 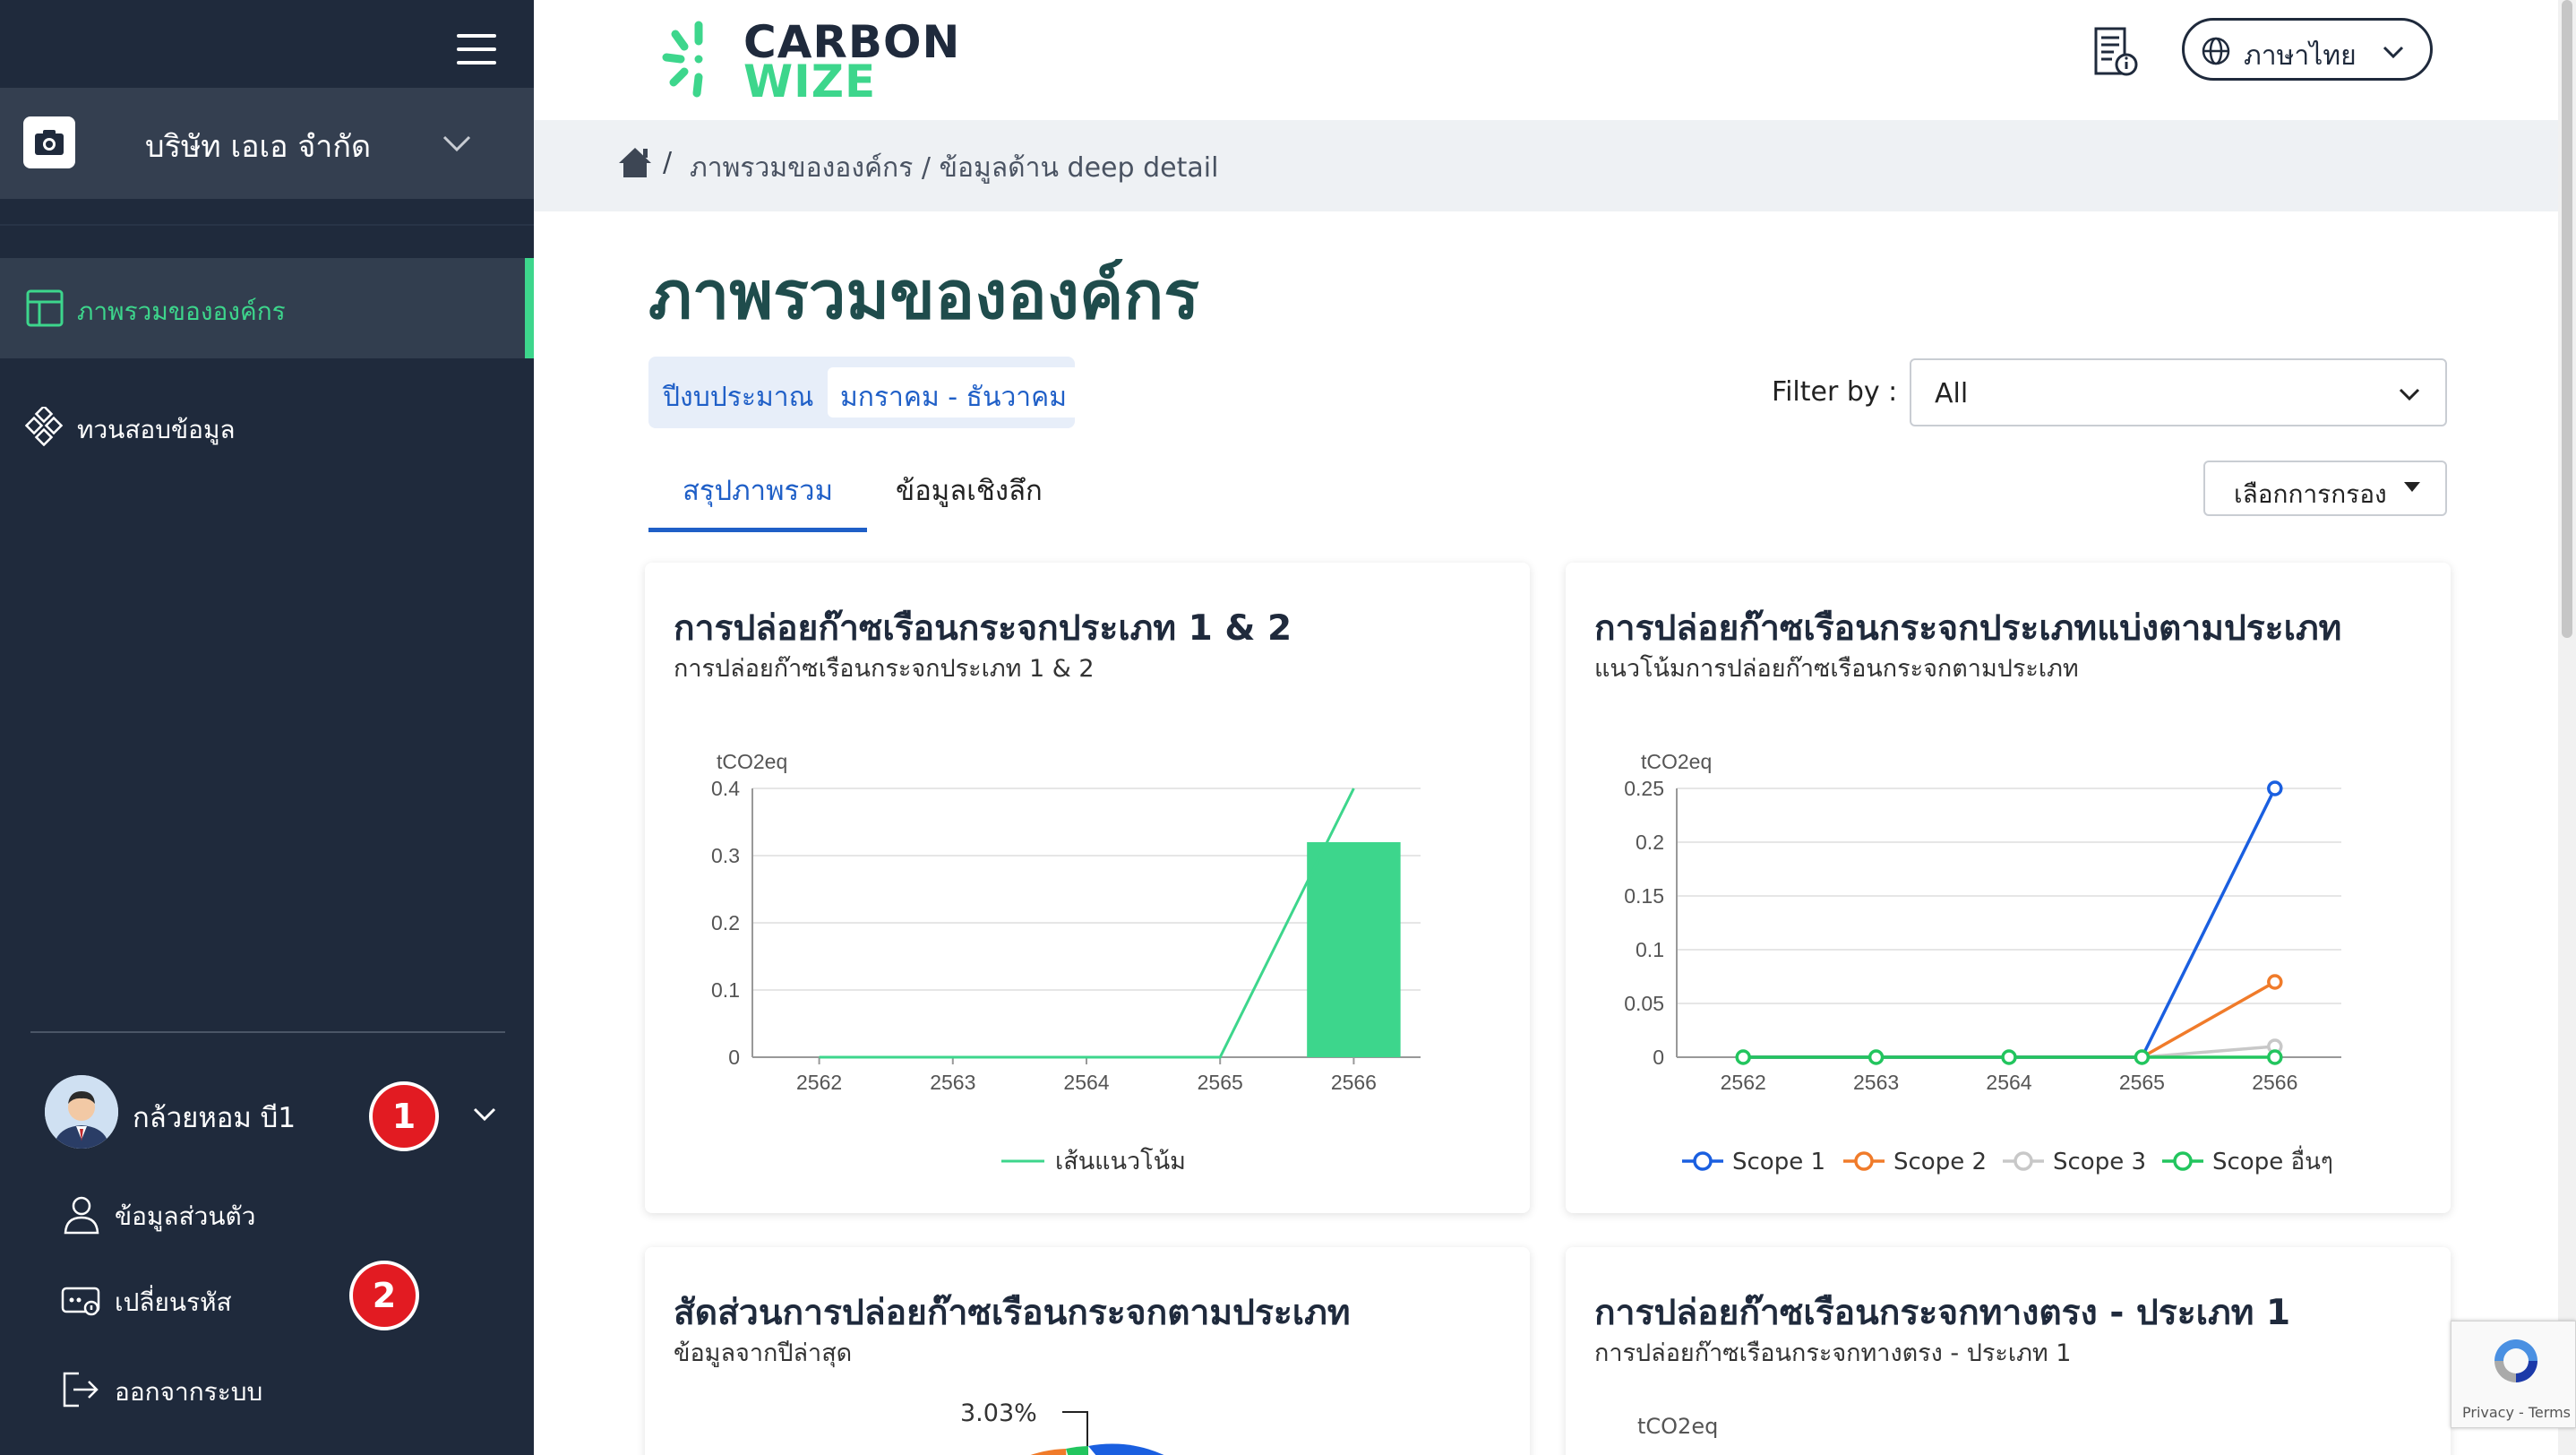 I want to click on y-tick-label: 0.05, so click(x=1644, y=1003).